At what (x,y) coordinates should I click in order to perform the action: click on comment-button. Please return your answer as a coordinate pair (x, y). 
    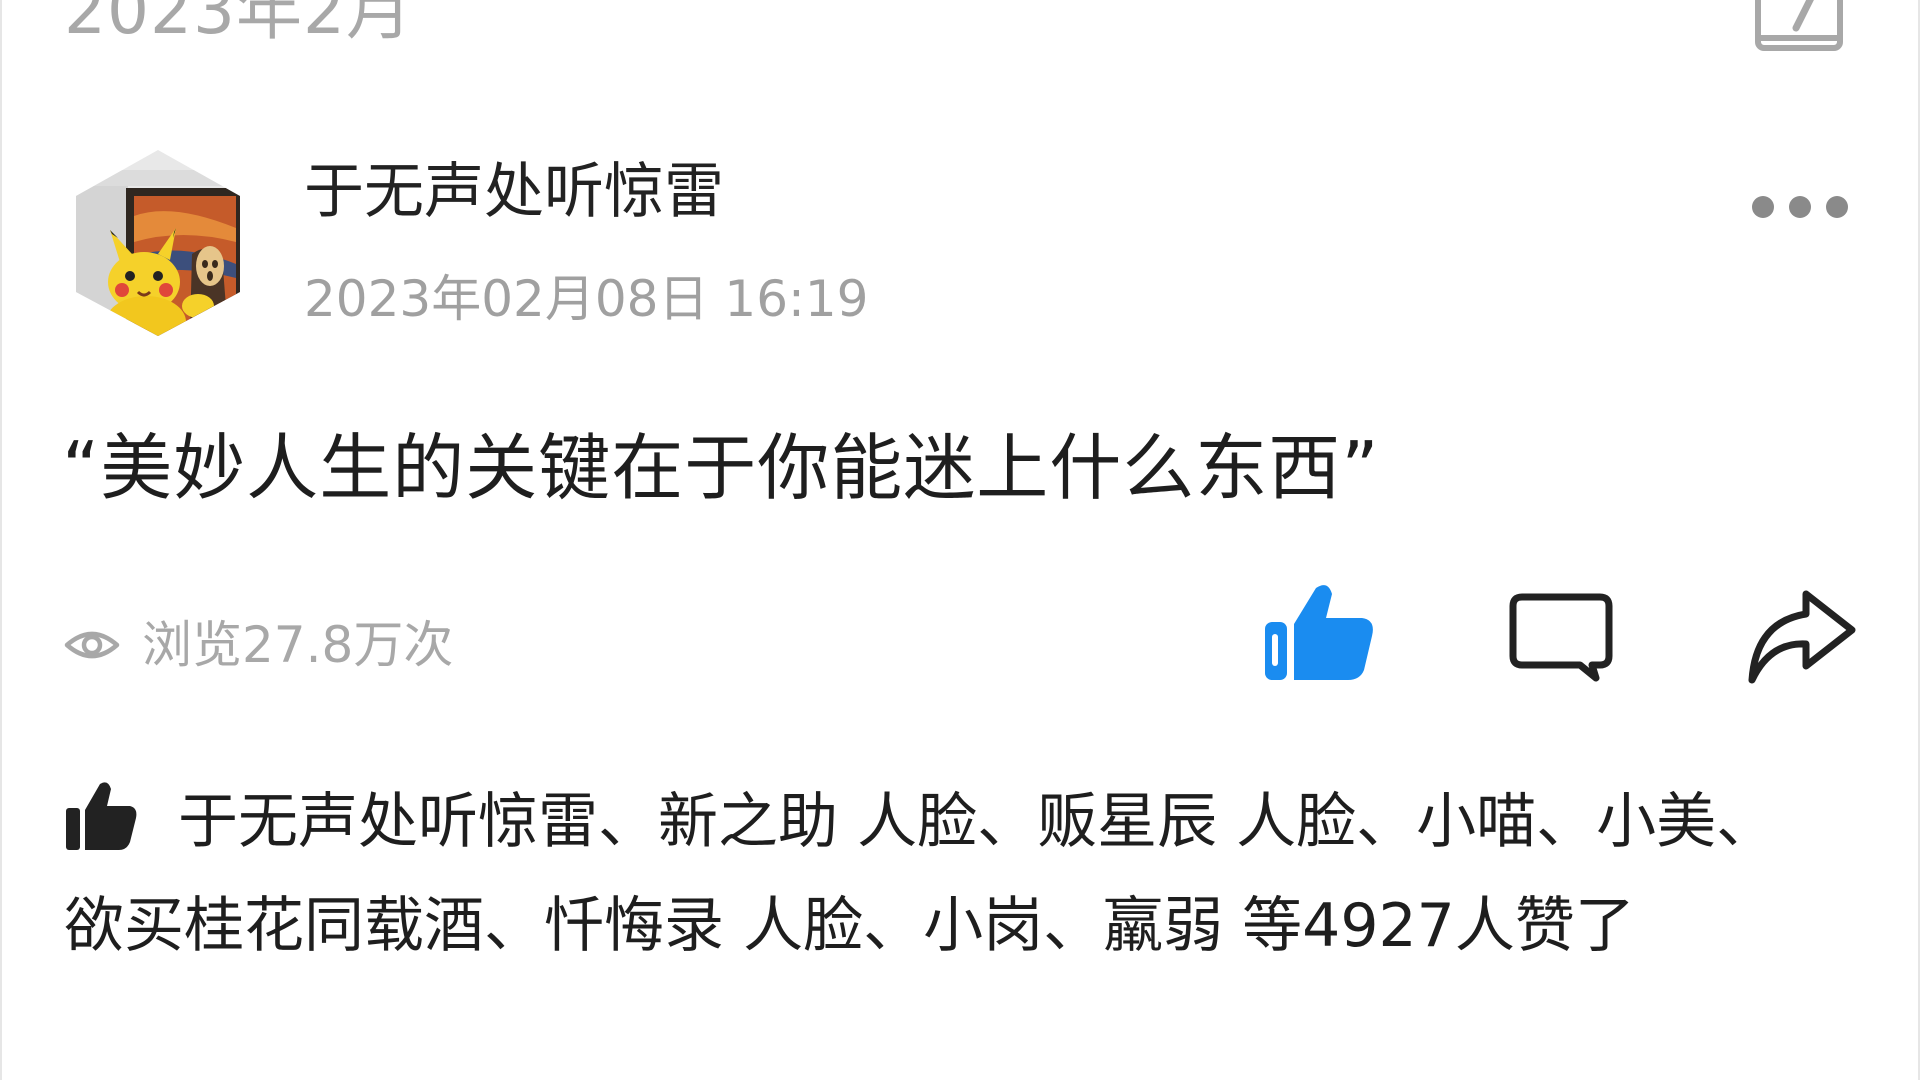
    Looking at the image, I should click on (1561, 637).